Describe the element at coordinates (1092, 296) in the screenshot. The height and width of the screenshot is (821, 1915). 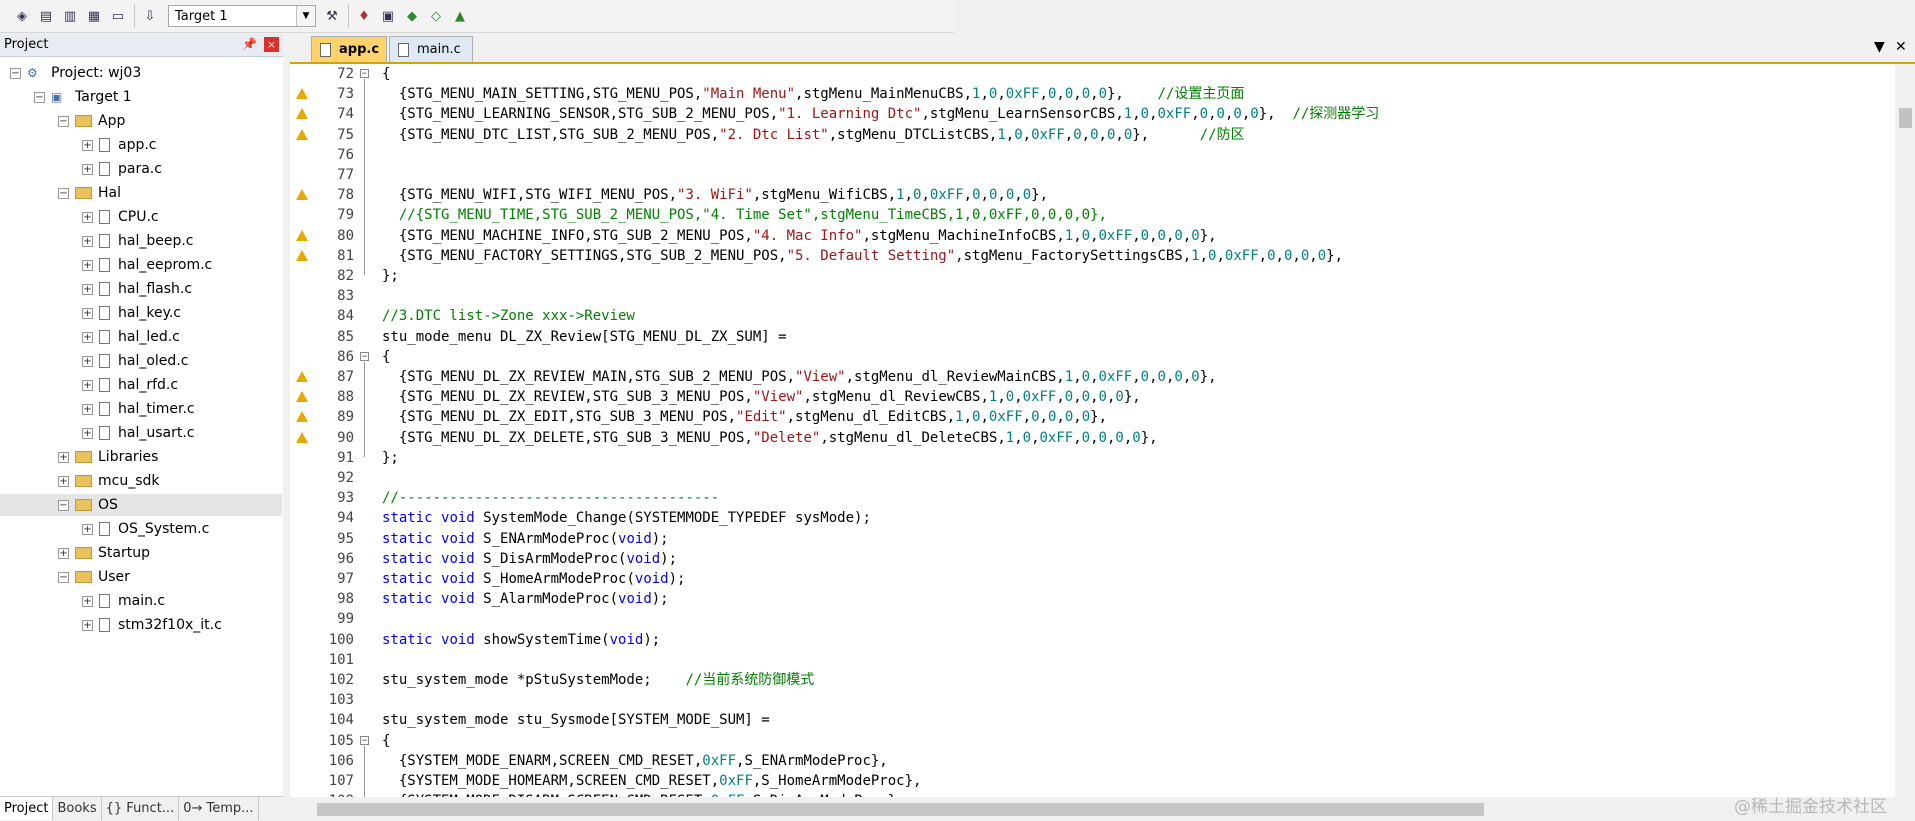
I see `code-line: 83` at that location.